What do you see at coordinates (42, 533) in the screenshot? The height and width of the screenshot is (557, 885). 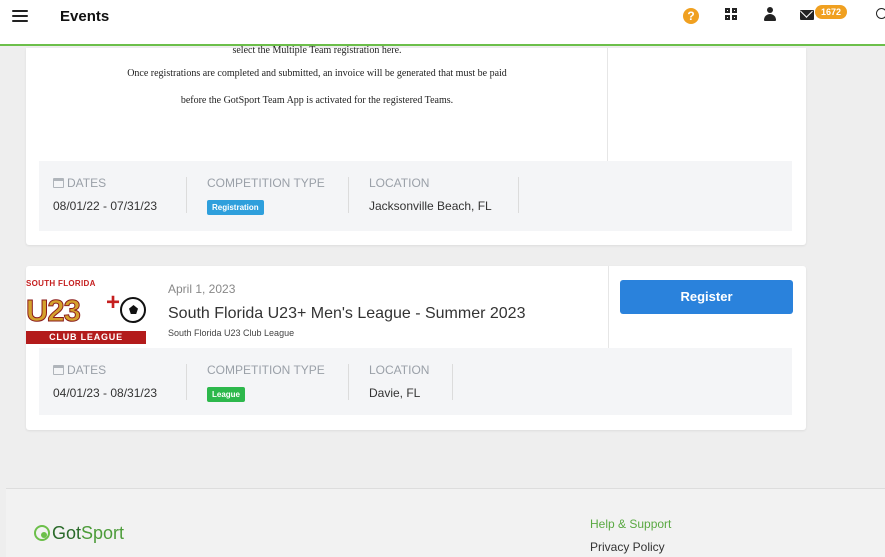 I see `gotsport-icon` at bounding box center [42, 533].